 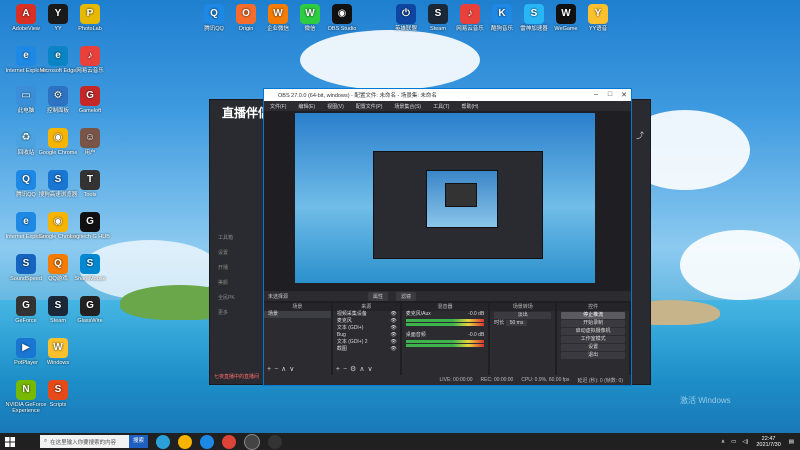 I want to click on desktop-icon: ☺ 用户, so click(x=90, y=142).